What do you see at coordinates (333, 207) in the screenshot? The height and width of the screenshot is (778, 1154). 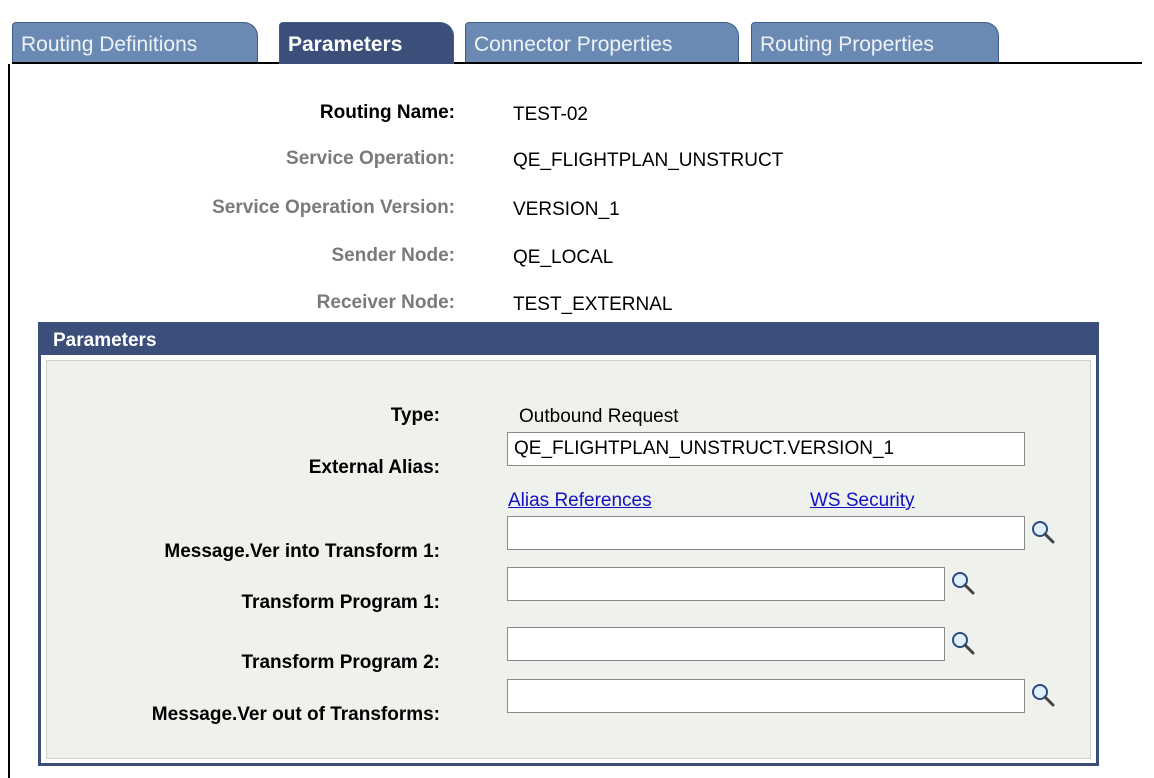 I see `service-operation-version-label: Service Operation Version:` at bounding box center [333, 207].